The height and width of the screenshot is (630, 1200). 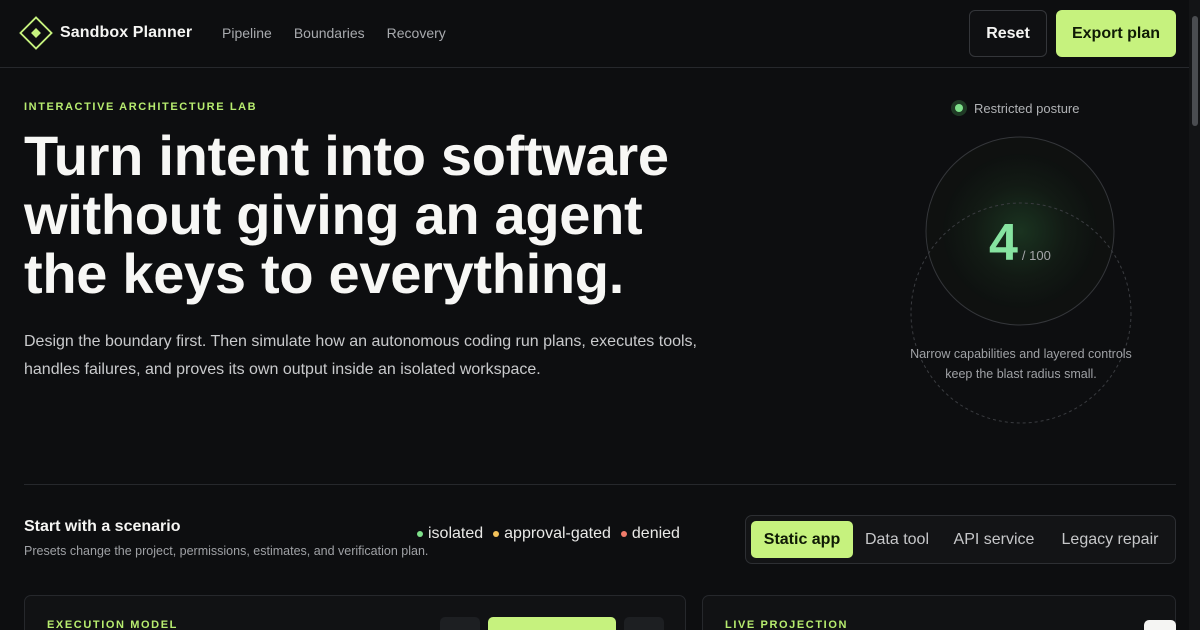 What do you see at coordinates (787, 624) in the screenshot?
I see `panel-label-live-projection: LIVE PROJECTION` at bounding box center [787, 624].